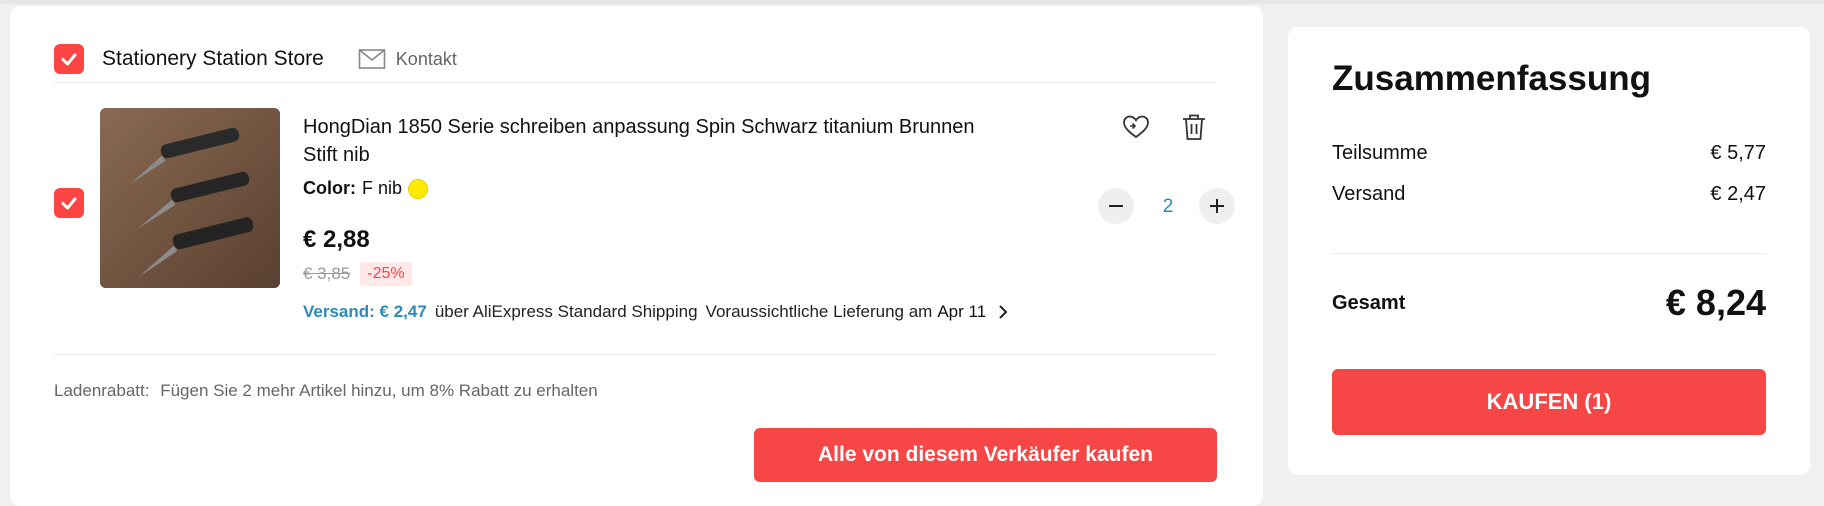  What do you see at coordinates (1168, 207) in the screenshot?
I see `quantity-value: 2` at bounding box center [1168, 207].